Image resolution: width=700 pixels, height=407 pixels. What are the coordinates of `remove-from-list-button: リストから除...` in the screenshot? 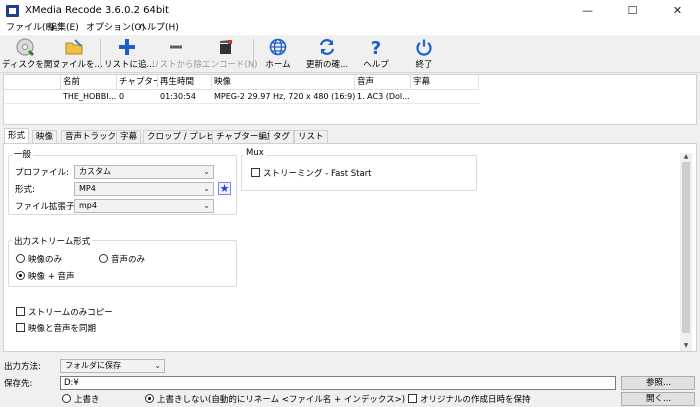 It's located at (180, 54).